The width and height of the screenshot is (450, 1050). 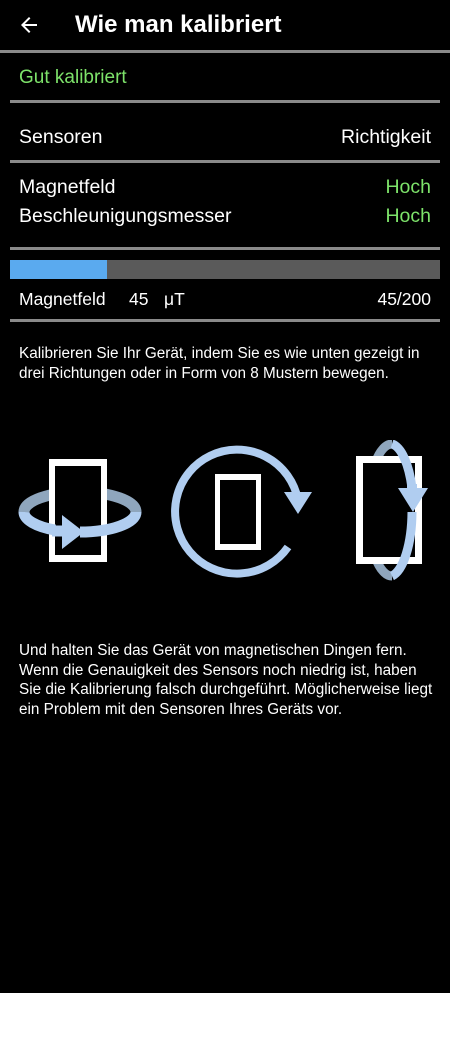 What do you see at coordinates (125, 216) in the screenshot?
I see `sensor-row-label: Beschleunigungsmesser` at bounding box center [125, 216].